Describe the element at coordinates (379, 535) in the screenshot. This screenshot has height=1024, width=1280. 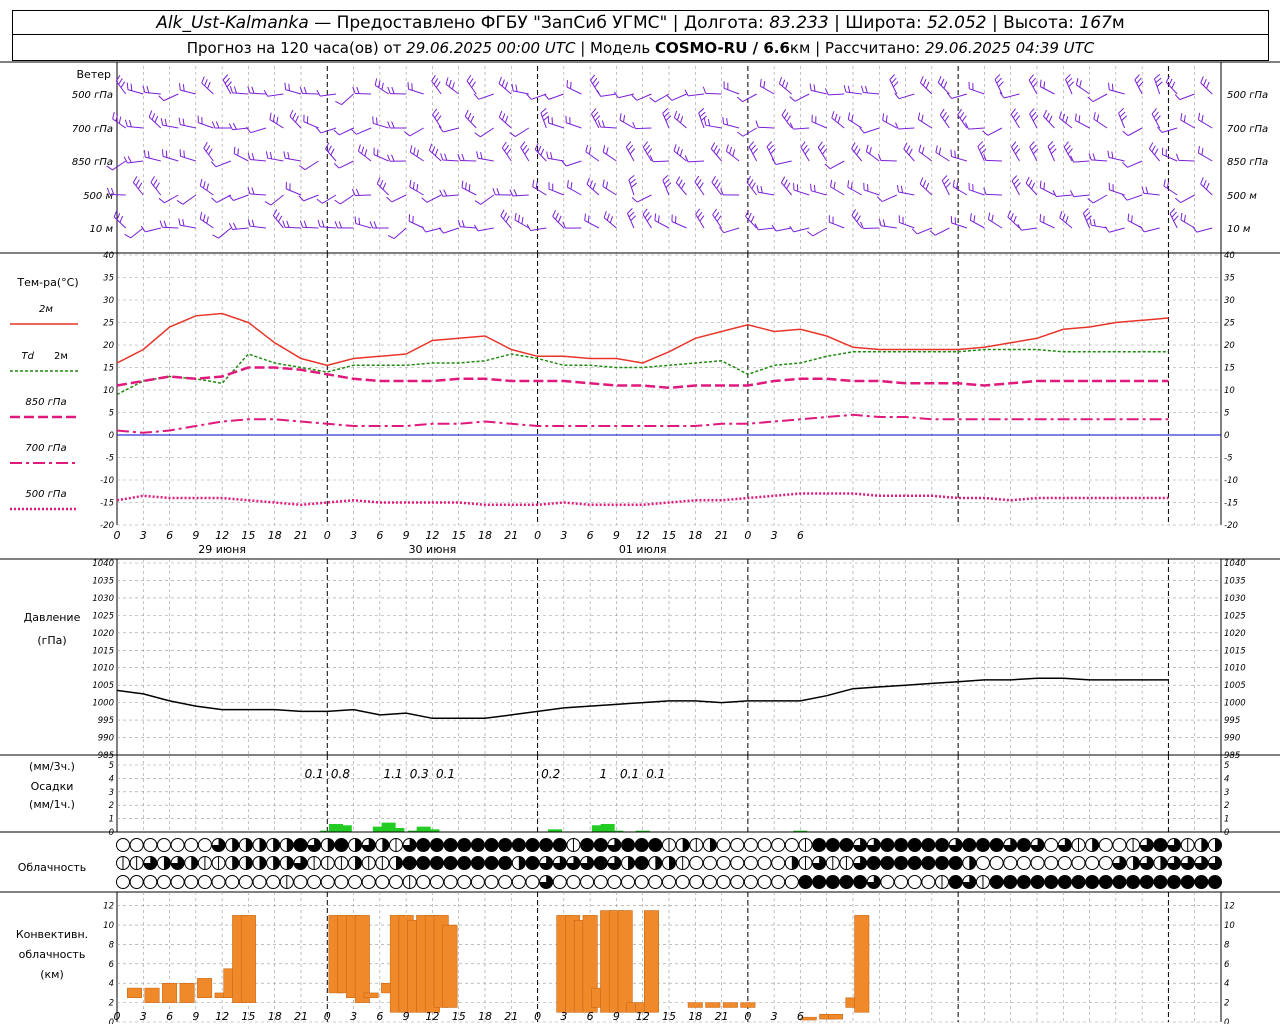
I see `x-tick-label: 6` at that location.